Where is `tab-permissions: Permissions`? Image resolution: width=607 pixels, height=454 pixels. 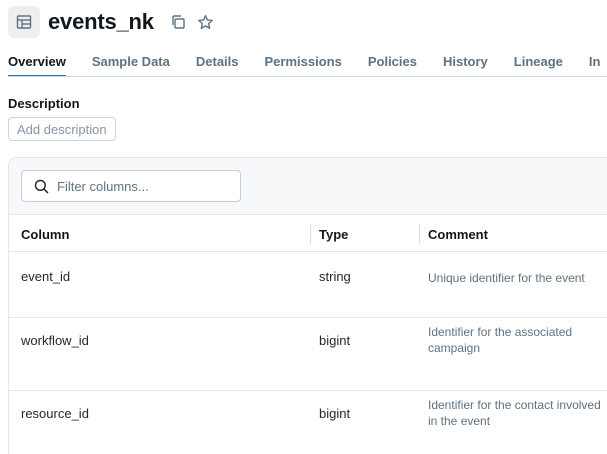
tab-permissions: Permissions is located at coordinates (303, 60).